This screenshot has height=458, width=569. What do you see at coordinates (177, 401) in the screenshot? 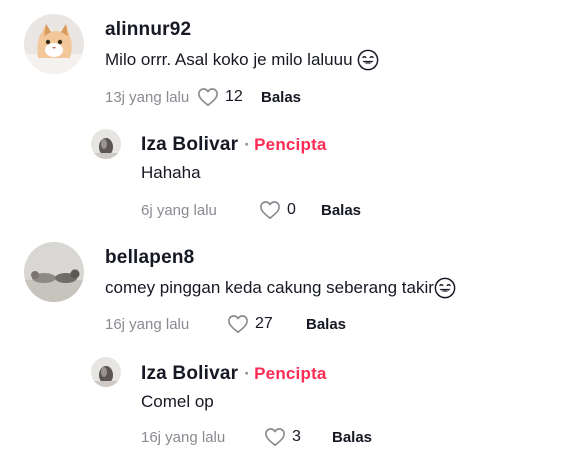
I see `reply-text: Comel op` at bounding box center [177, 401].